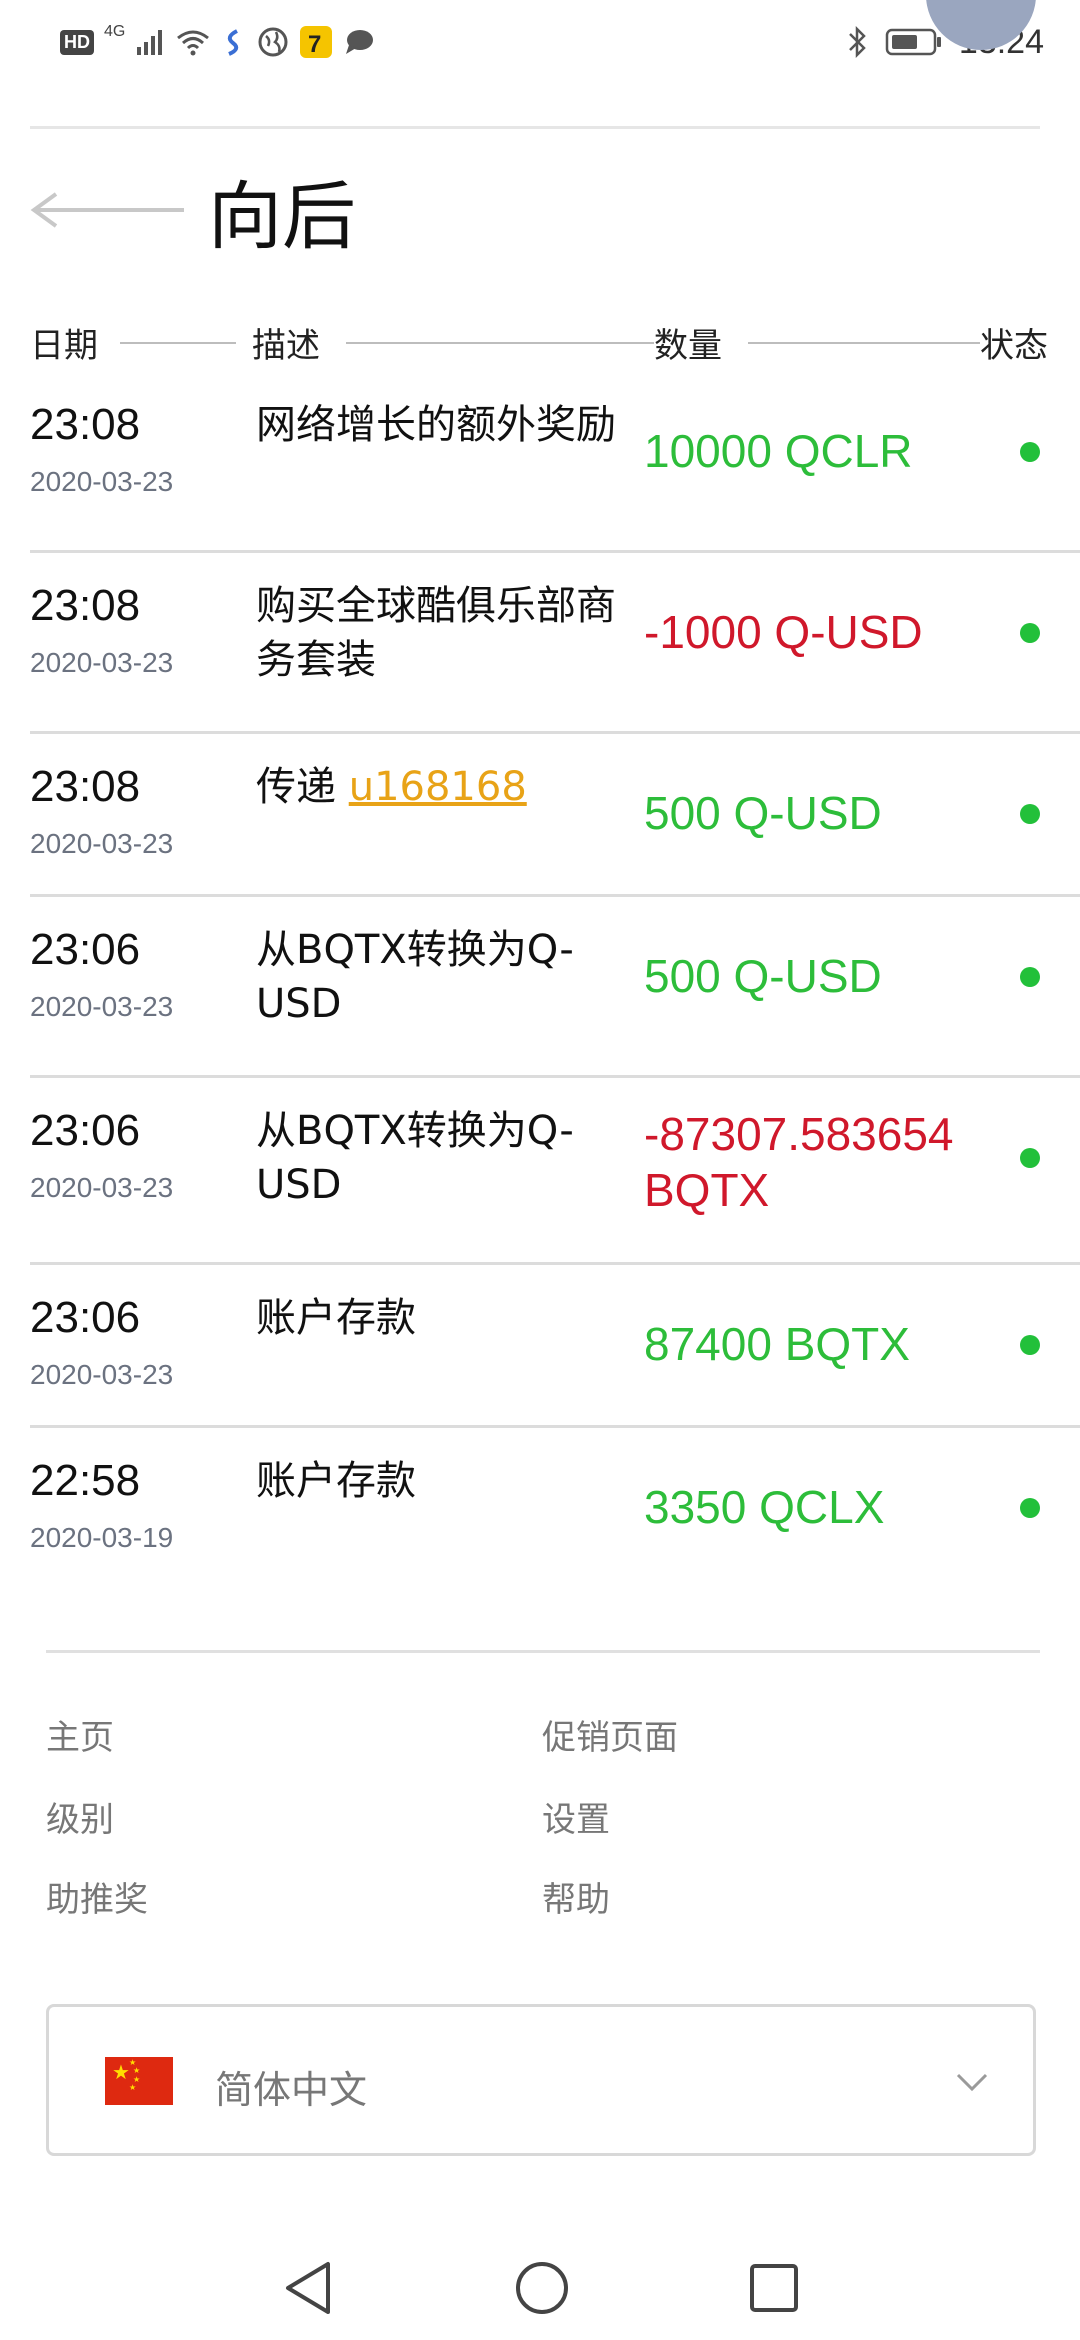 The width and height of the screenshot is (1080, 2340). What do you see at coordinates (541, 2080) in the screenshot?
I see `language-select: ★ ★ ★ ★ ★ 简体中文` at bounding box center [541, 2080].